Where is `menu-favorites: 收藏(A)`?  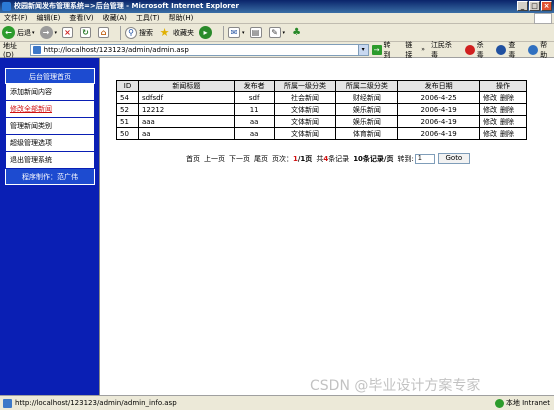 menu-favorites: 收藏(A) is located at coordinates (115, 18).